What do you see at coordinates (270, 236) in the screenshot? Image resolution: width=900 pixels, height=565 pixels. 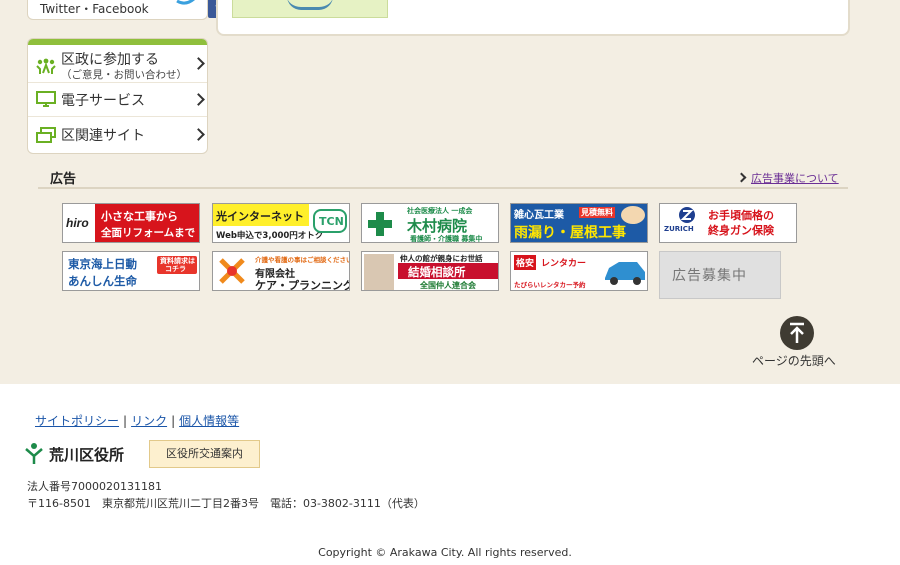 I see `banner-text: Web申込で3,000円オトク` at bounding box center [270, 236].